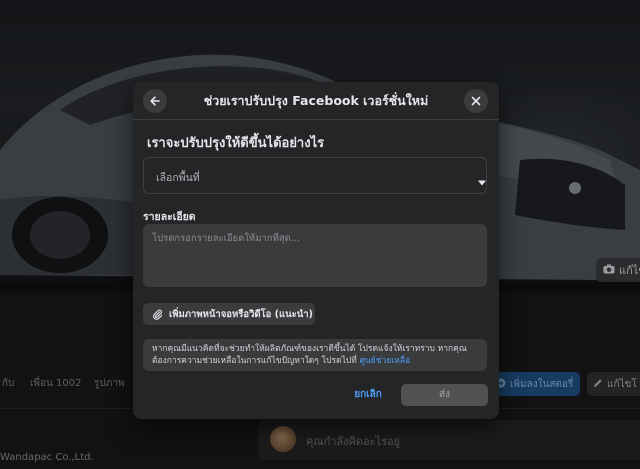  Describe the element at coordinates (315, 175) in the screenshot. I see `area-select: เลือกพื้นที่` at that location.